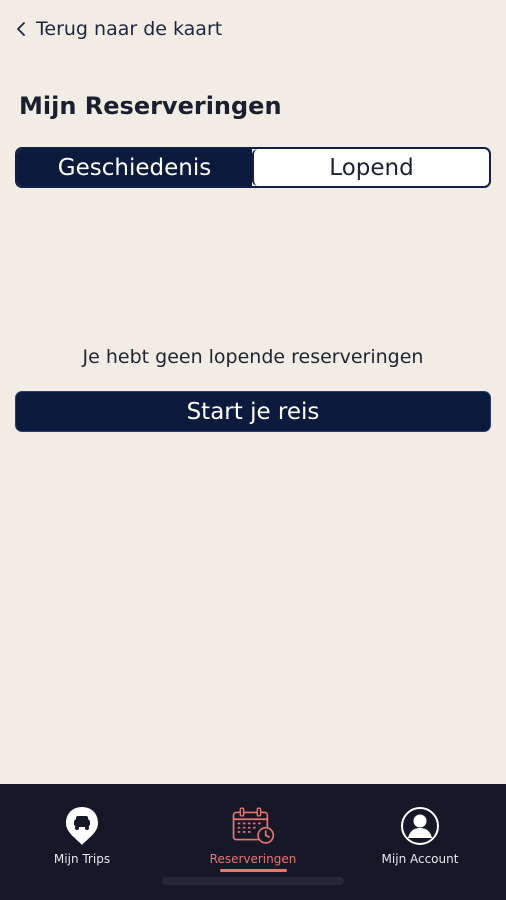 The height and width of the screenshot is (900, 506). Describe the element at coordinates (150, 106) in the screenshot. I see `page-title: Mijn Reserveringen` at that location.